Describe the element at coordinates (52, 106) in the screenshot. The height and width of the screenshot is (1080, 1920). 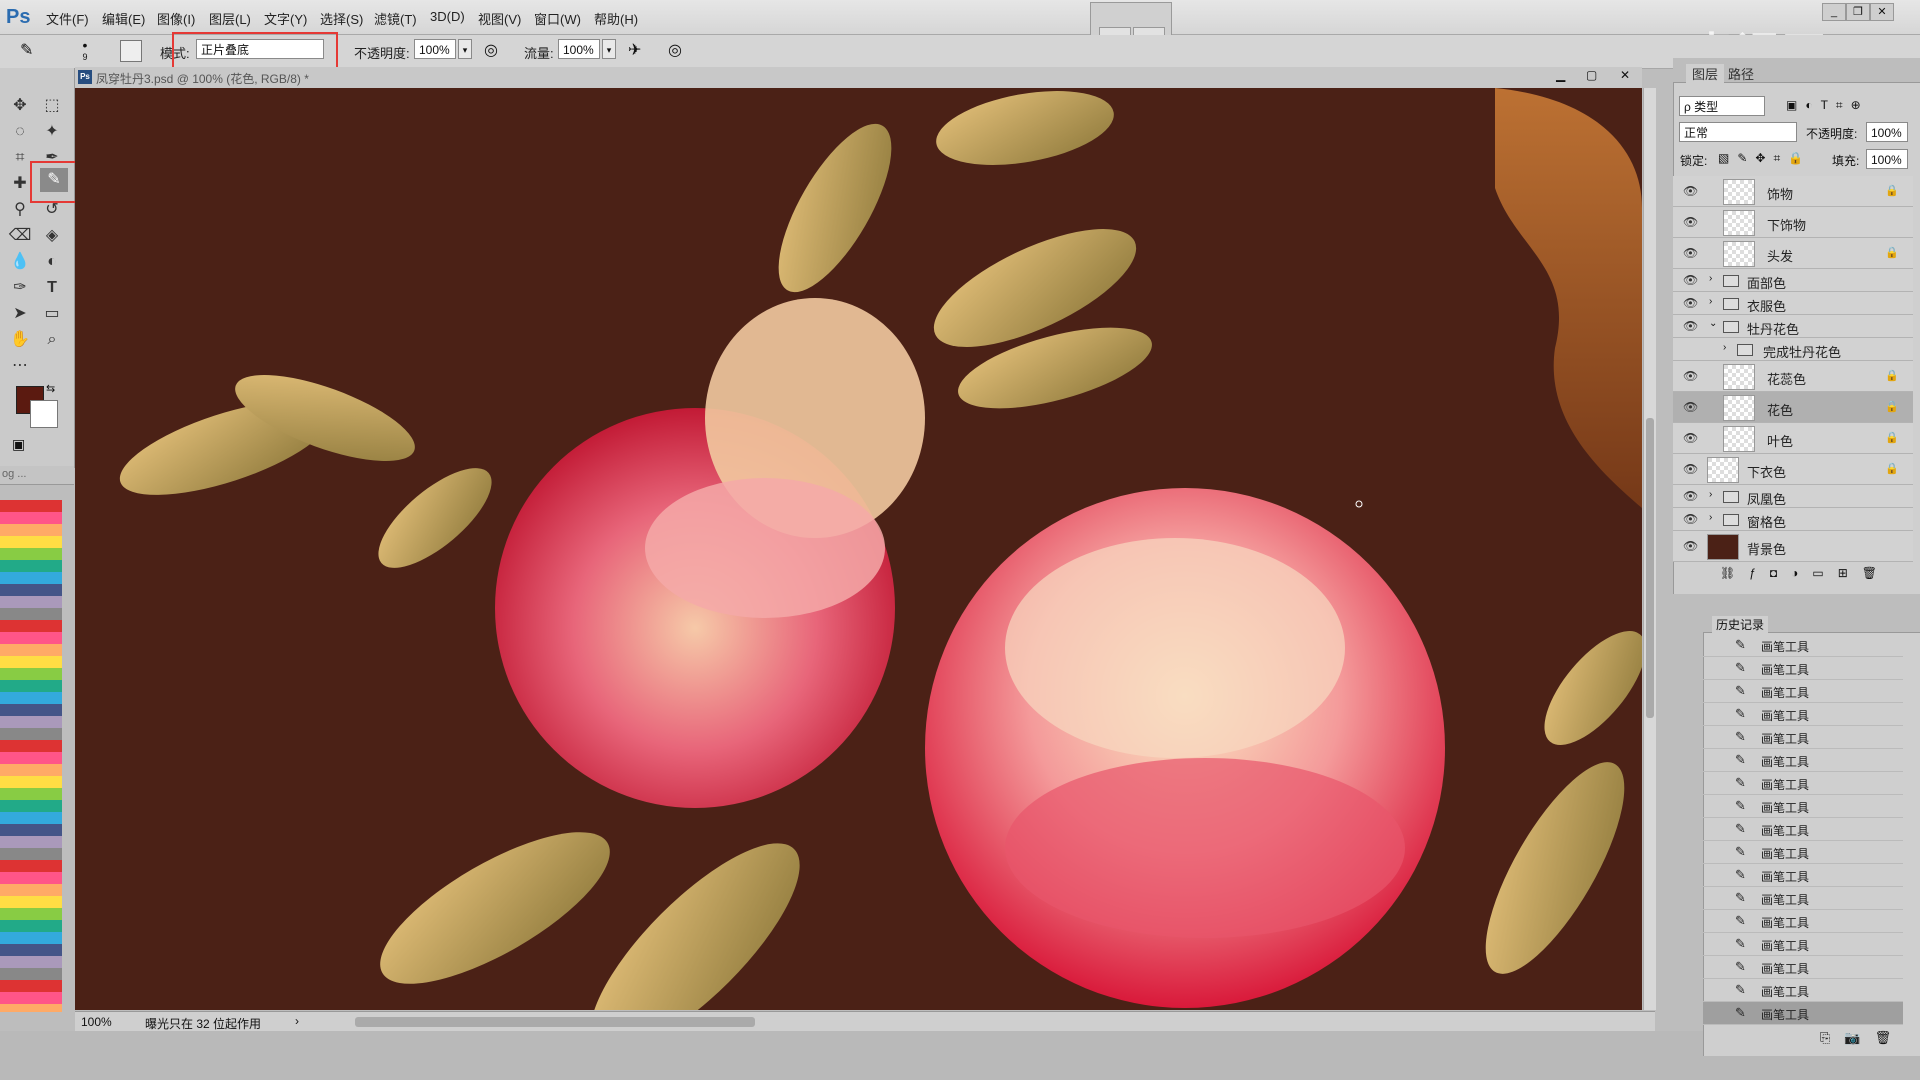
I see `marquee-tool-icon: ⬚` at that location.